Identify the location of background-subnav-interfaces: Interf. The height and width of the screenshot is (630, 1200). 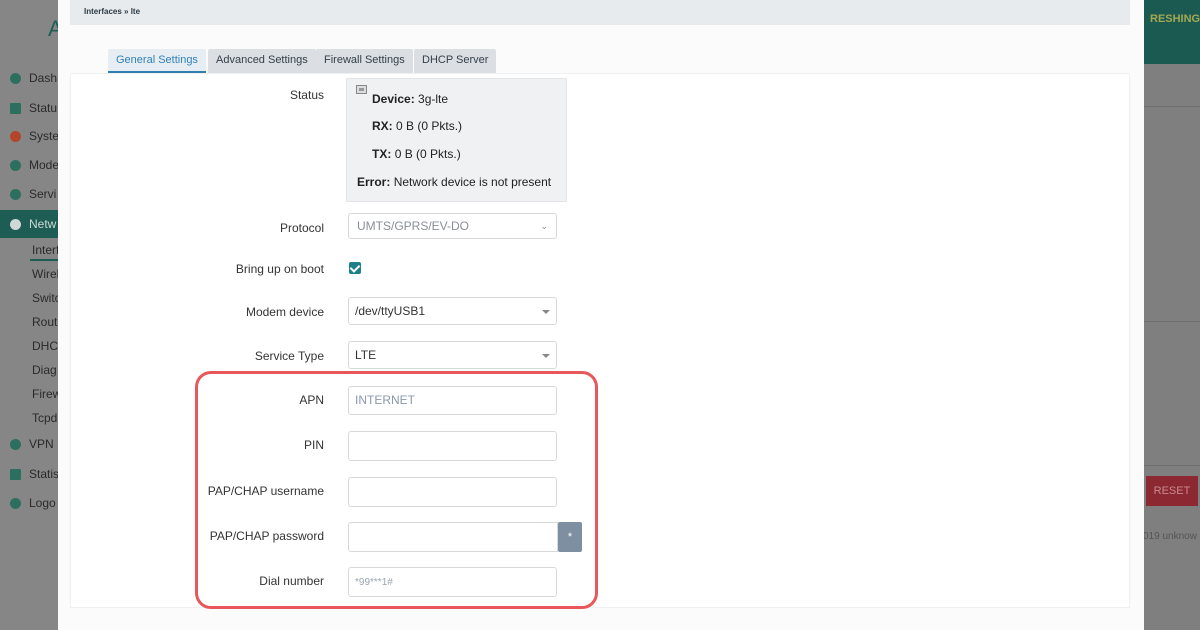
(46, 250).